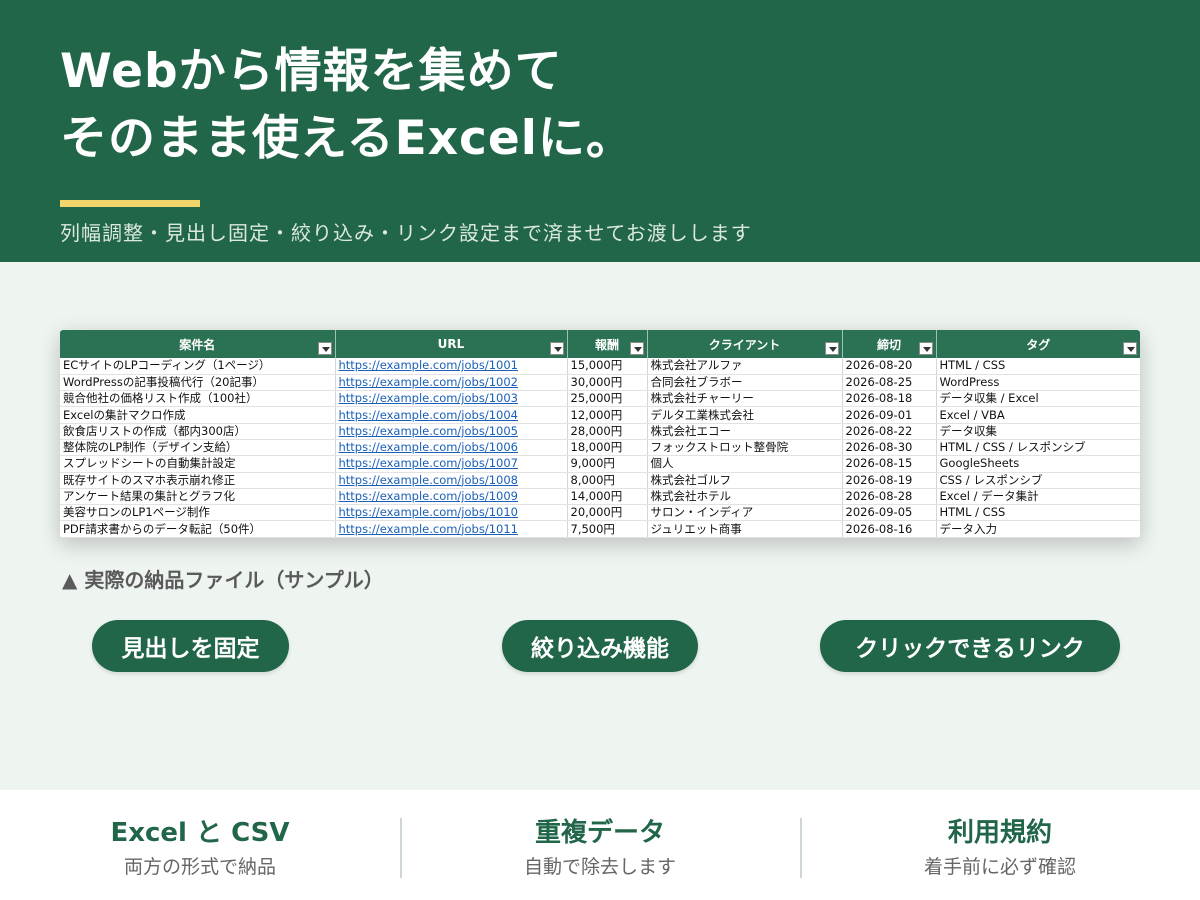 The height and width of the screenshot is (900, 1200). Describe the element at coordinates (999, 867) in the screenshot. I see `feature-subtitle: 着手前に必ず確認` at that location.